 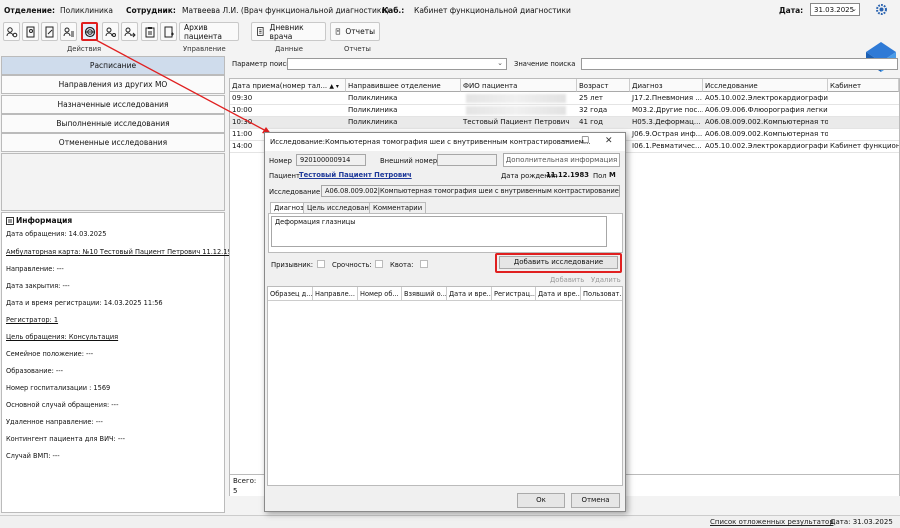 I want to click on gear-icon, so click(x=881, y=9).